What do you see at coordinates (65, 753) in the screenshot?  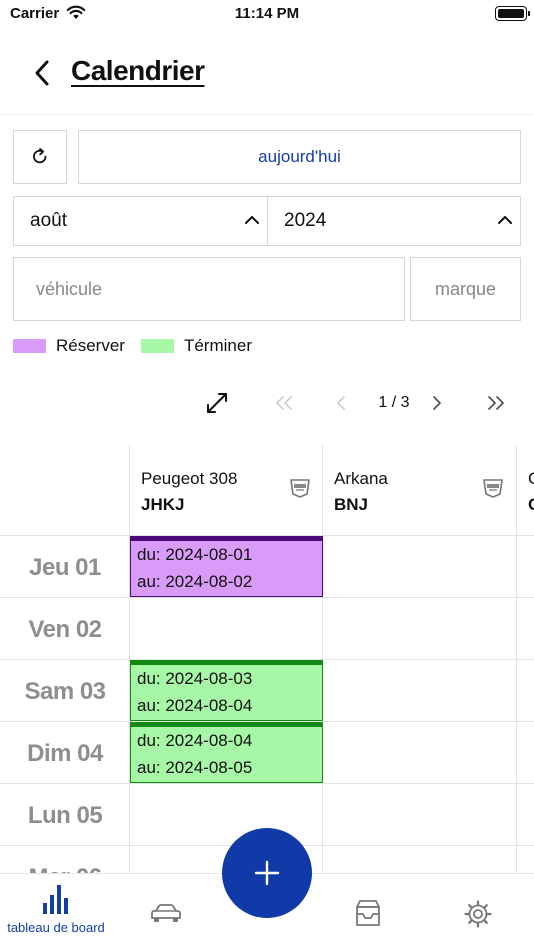 I see `day-label: Dim 04` at bounding box center [65, 753].